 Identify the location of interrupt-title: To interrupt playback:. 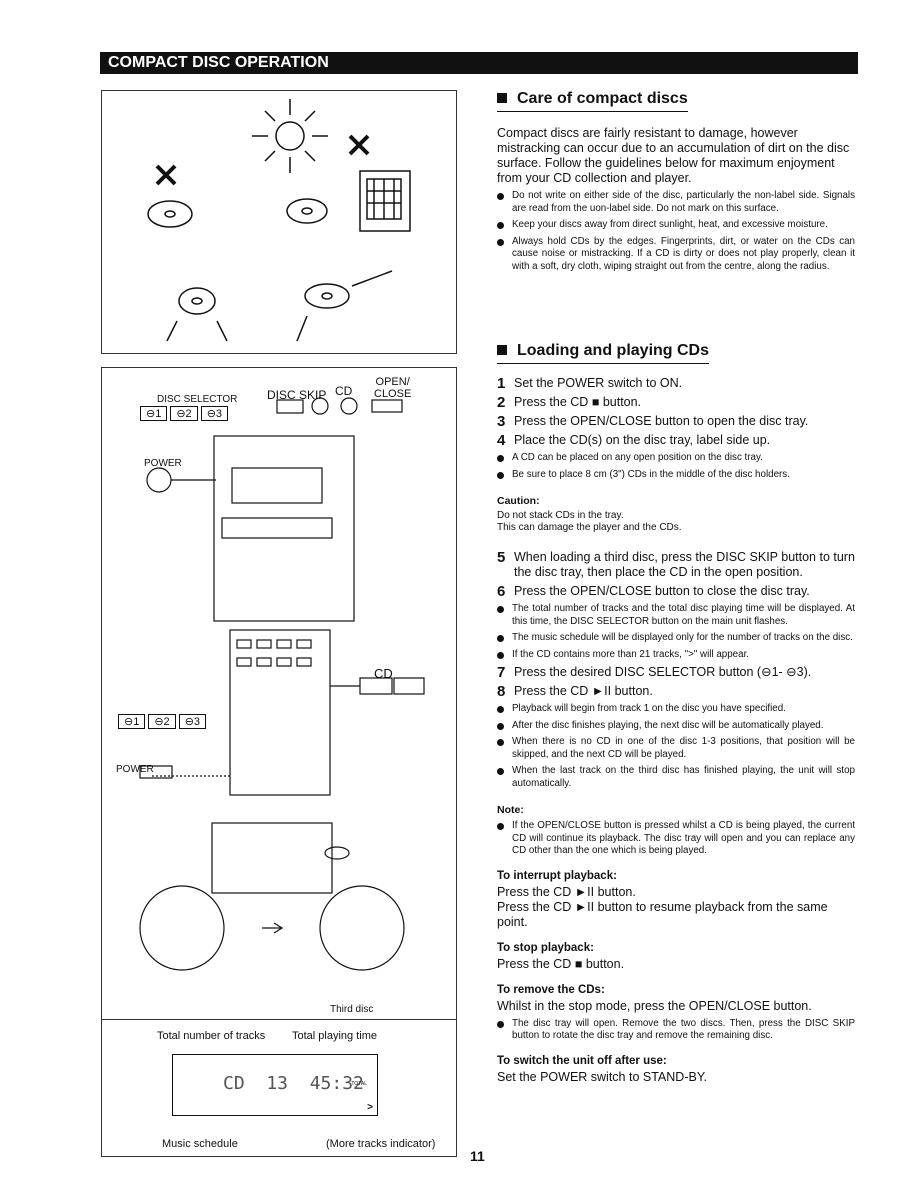
(557, 875).